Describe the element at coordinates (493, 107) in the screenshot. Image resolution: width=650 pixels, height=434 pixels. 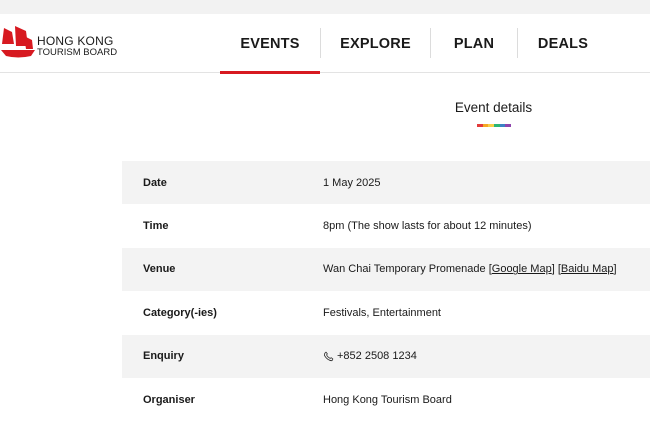
I see `section-title: Event details` at that location.